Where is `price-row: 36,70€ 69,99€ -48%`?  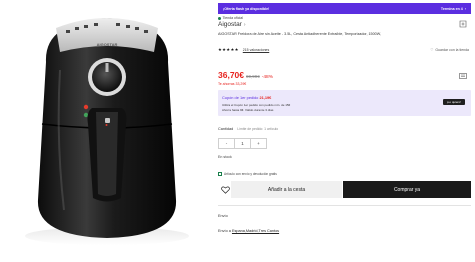 price-row: 36,70€ 69,99€ -48% is located at coordinates (245, 75).